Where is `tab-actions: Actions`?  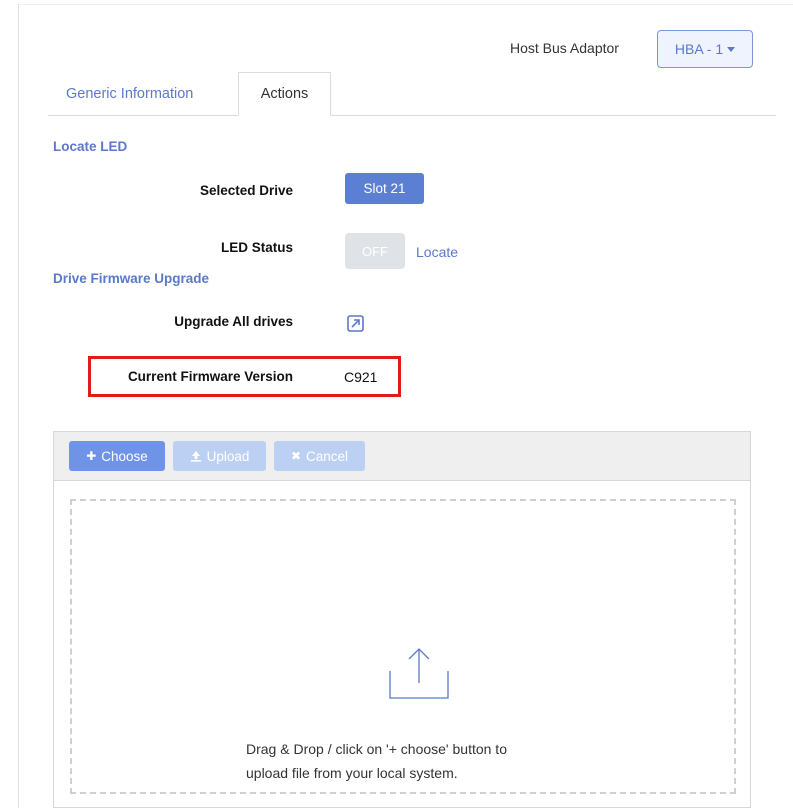
tab-actions: Actions is located at coordinates (284, 94).